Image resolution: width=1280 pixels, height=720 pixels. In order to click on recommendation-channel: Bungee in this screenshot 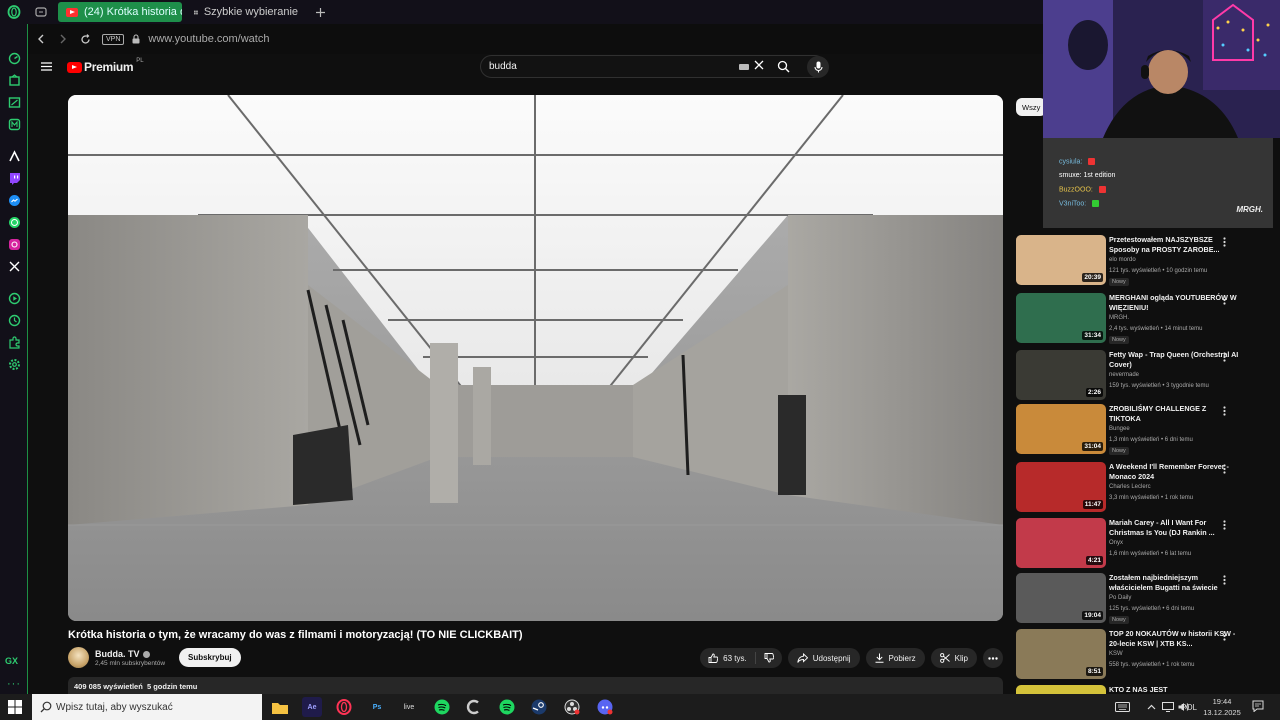, I will do `click(1119, 429)`.